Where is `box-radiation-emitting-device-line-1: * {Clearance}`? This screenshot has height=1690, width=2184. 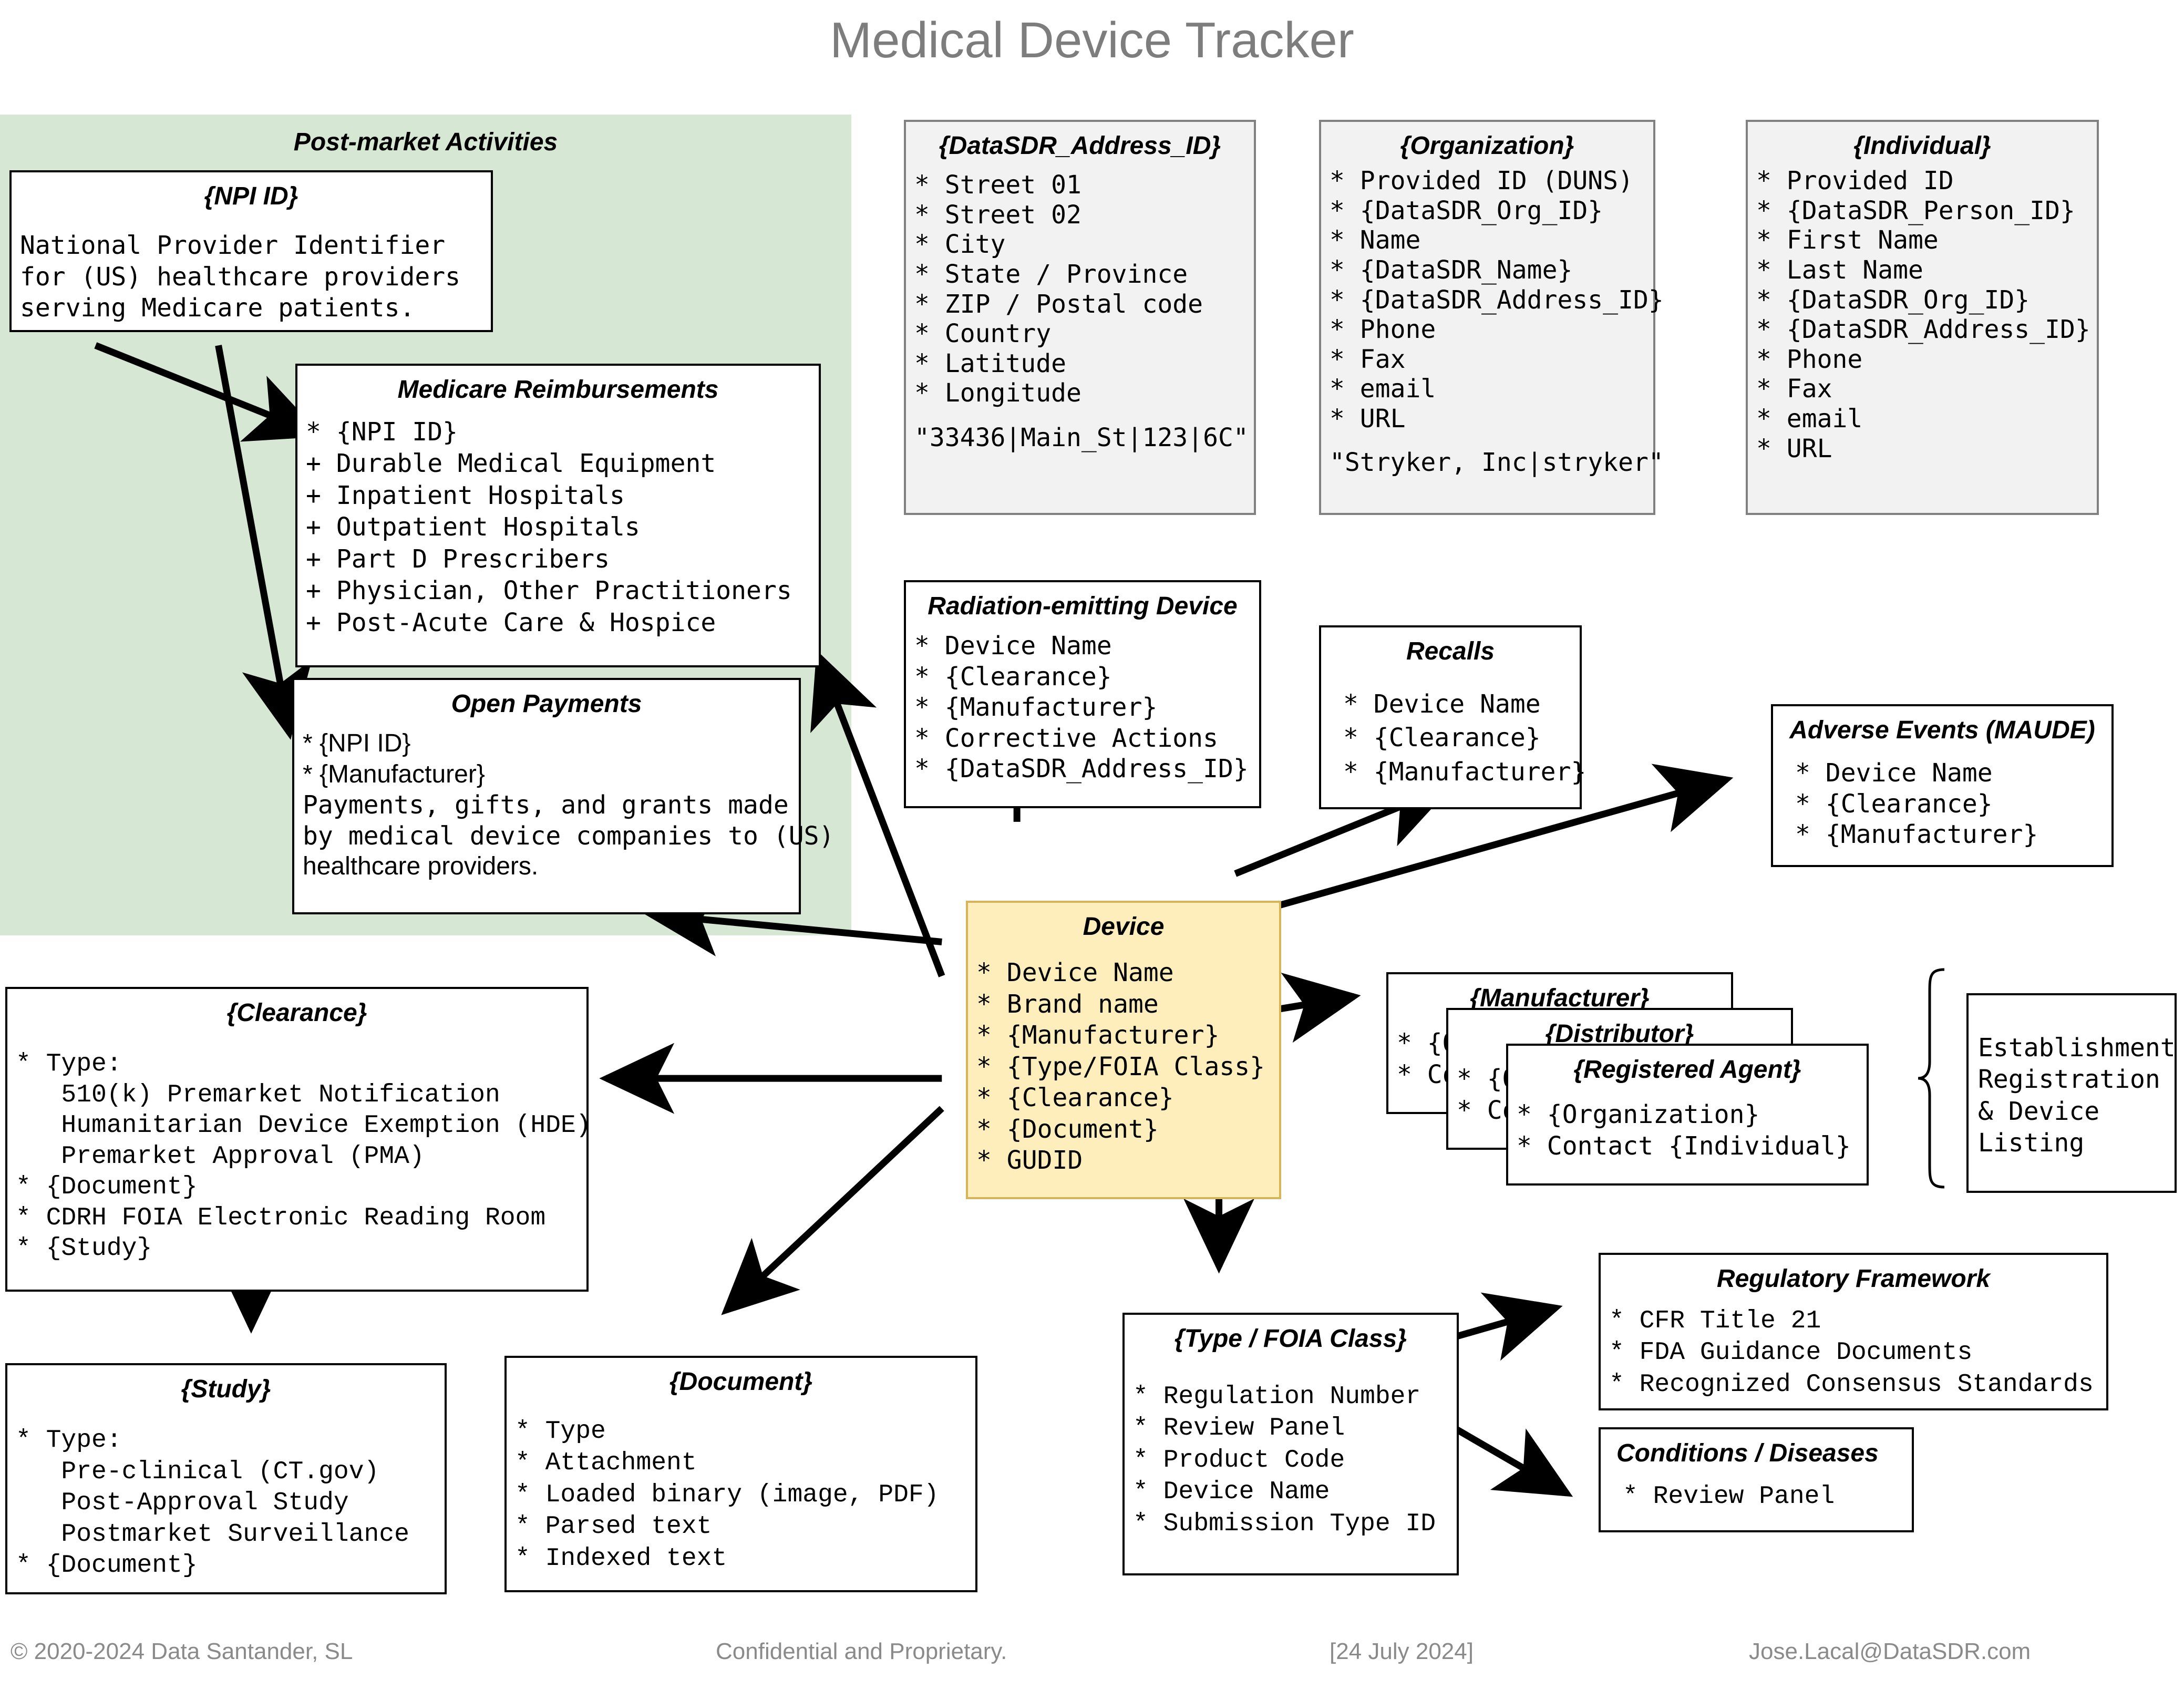 box-radiation-emitting-device-line-1: * {Clearance} is located at coordinates (1013, 677).